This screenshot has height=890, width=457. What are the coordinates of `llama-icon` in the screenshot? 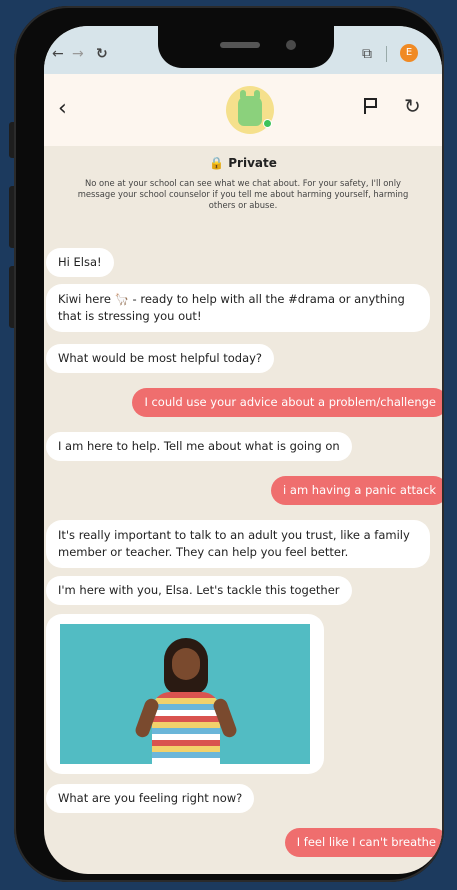 It's located at (250, 110).